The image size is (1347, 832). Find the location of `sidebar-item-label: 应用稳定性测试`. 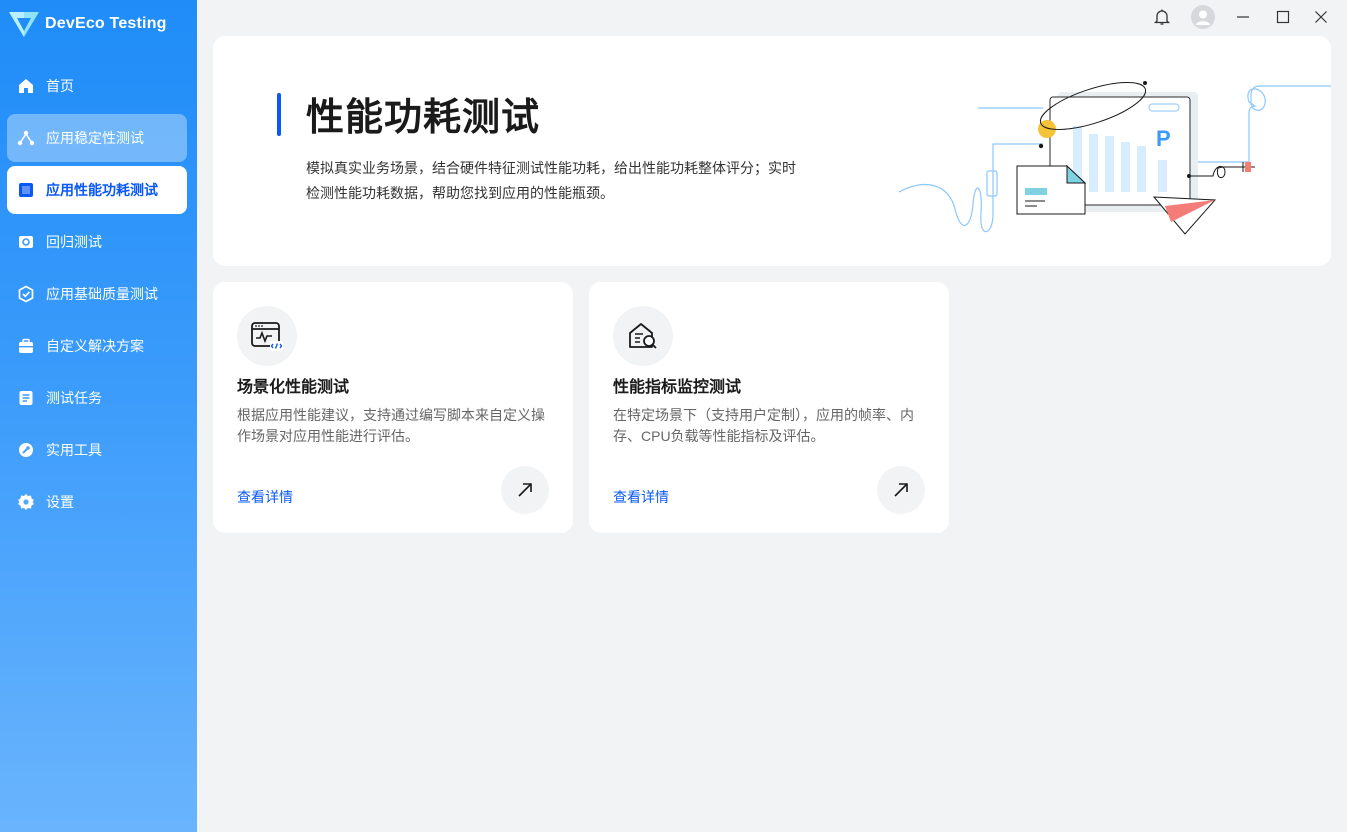

sidebar-item-label: 应用稳定性测试 is located at coordinates (95, 138).